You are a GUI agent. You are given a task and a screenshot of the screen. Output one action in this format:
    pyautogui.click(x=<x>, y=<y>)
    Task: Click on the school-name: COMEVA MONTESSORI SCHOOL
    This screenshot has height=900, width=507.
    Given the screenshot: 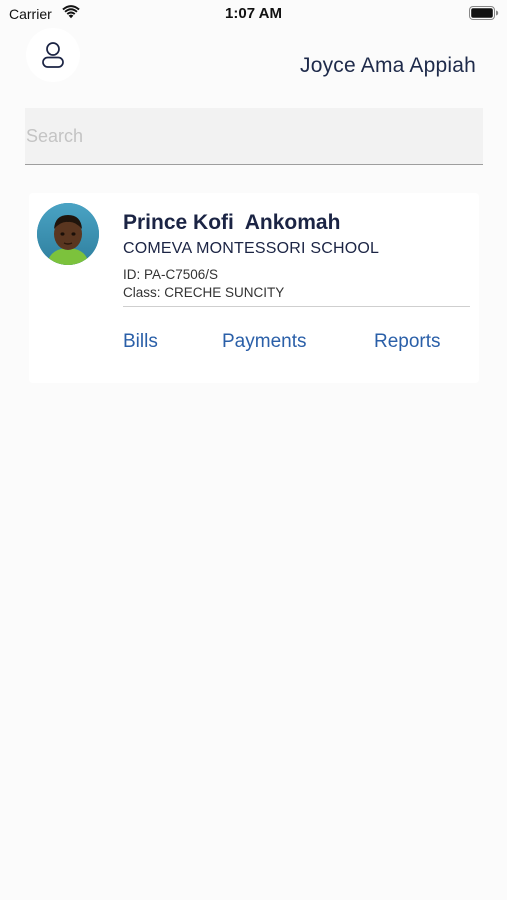 What is the action you would take?
    pyautogui.click(x=251, y=248)
    